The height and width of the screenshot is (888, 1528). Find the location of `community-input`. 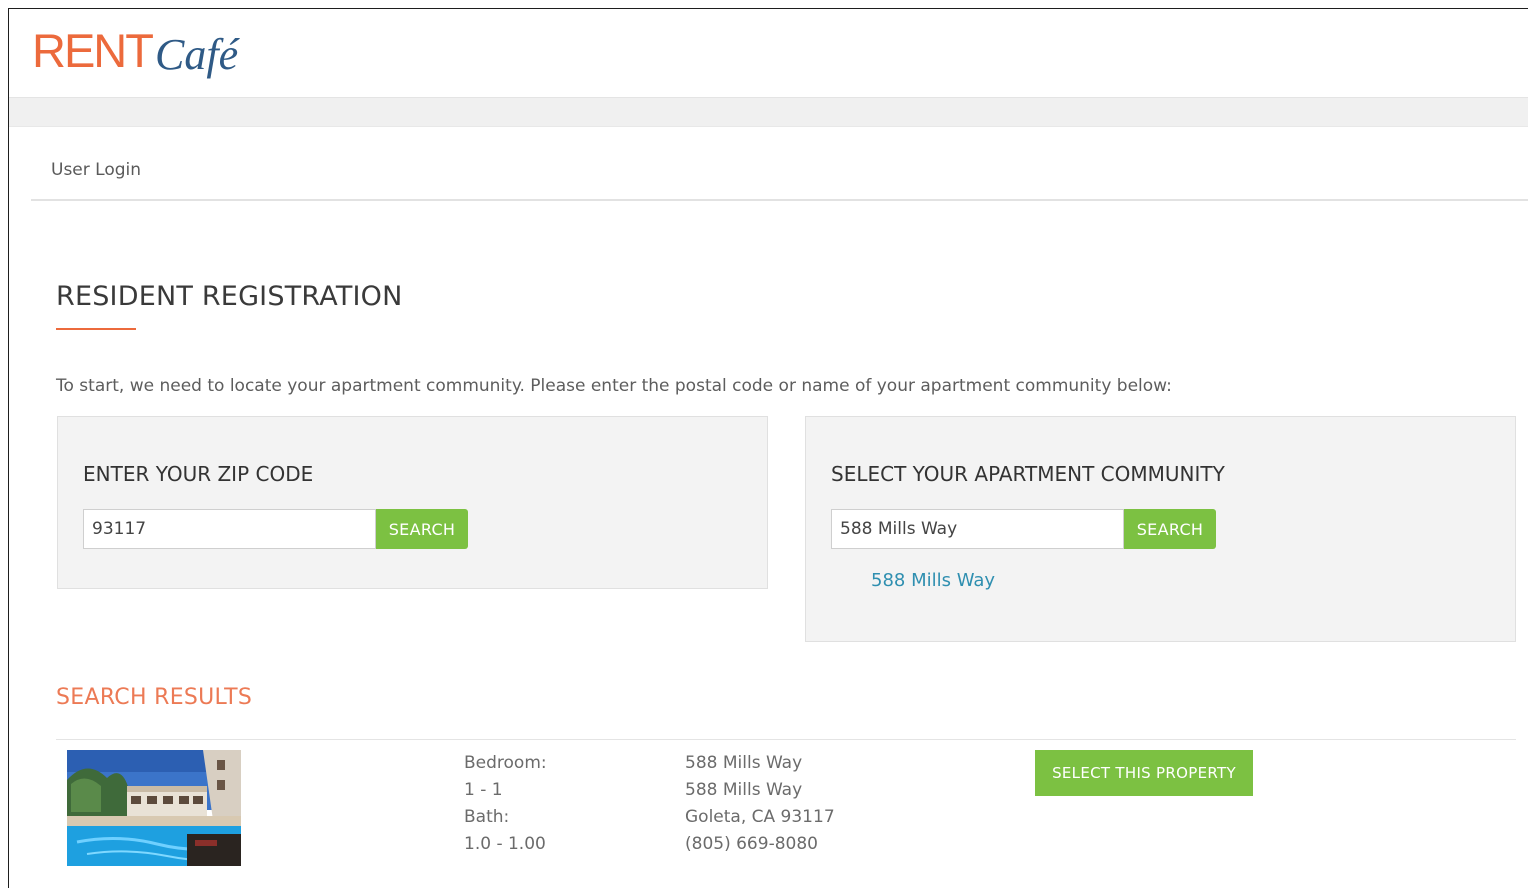

community-input is located at coordinates (977, 529).